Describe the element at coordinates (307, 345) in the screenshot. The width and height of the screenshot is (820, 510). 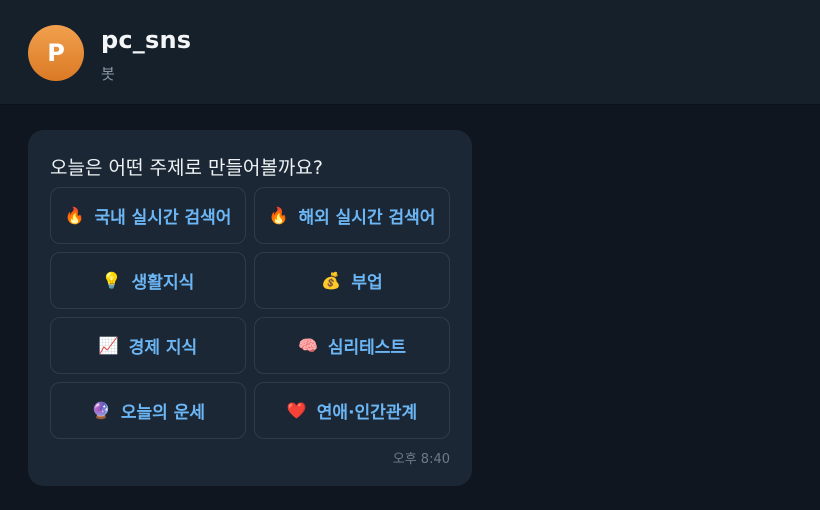
I see `brain-icon: 🧠` at that location.